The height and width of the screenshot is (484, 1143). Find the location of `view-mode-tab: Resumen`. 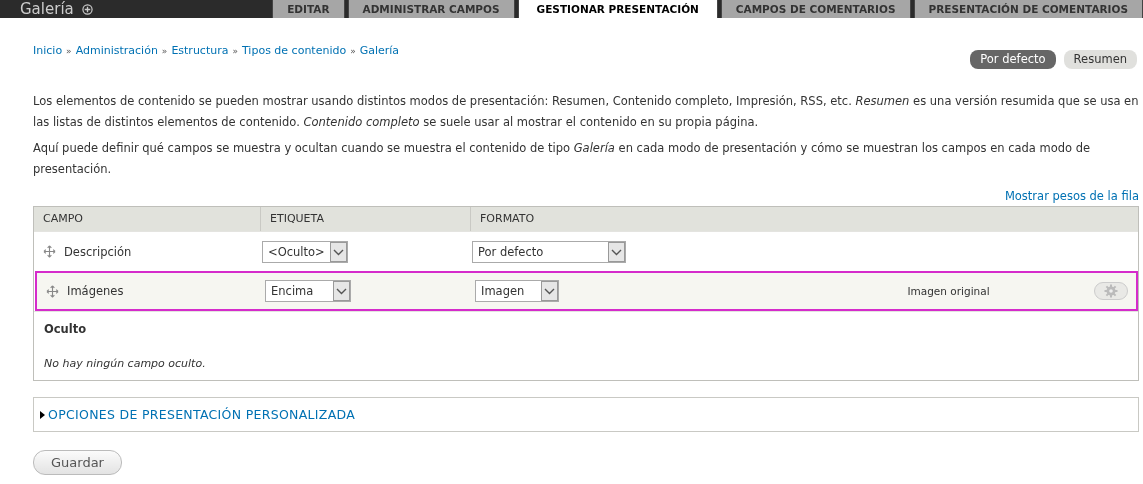

view-mode-tab: Resumen is located at coordinates (1100, 59).